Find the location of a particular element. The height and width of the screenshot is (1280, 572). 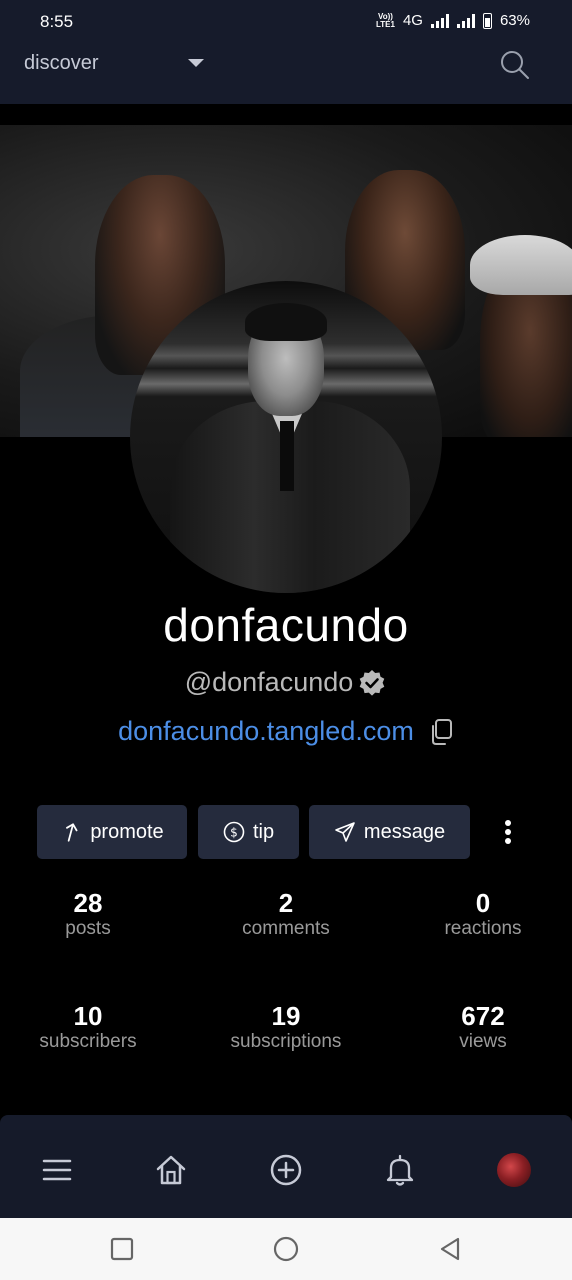

home-circle-icon is located at coordinates (286, 1249).